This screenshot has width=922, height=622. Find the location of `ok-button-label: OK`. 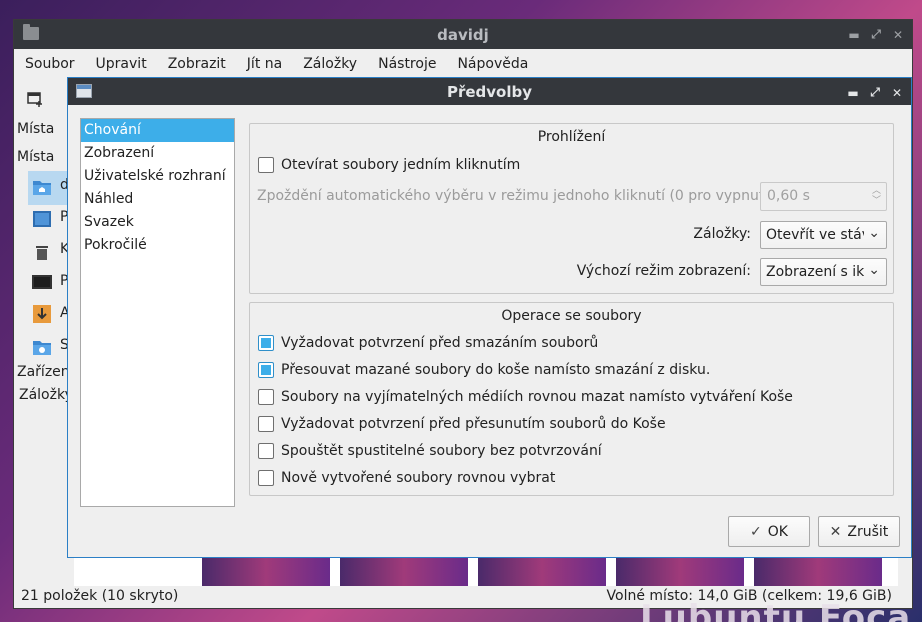

ok-button-label: OK is located at coordinates (777, 531).